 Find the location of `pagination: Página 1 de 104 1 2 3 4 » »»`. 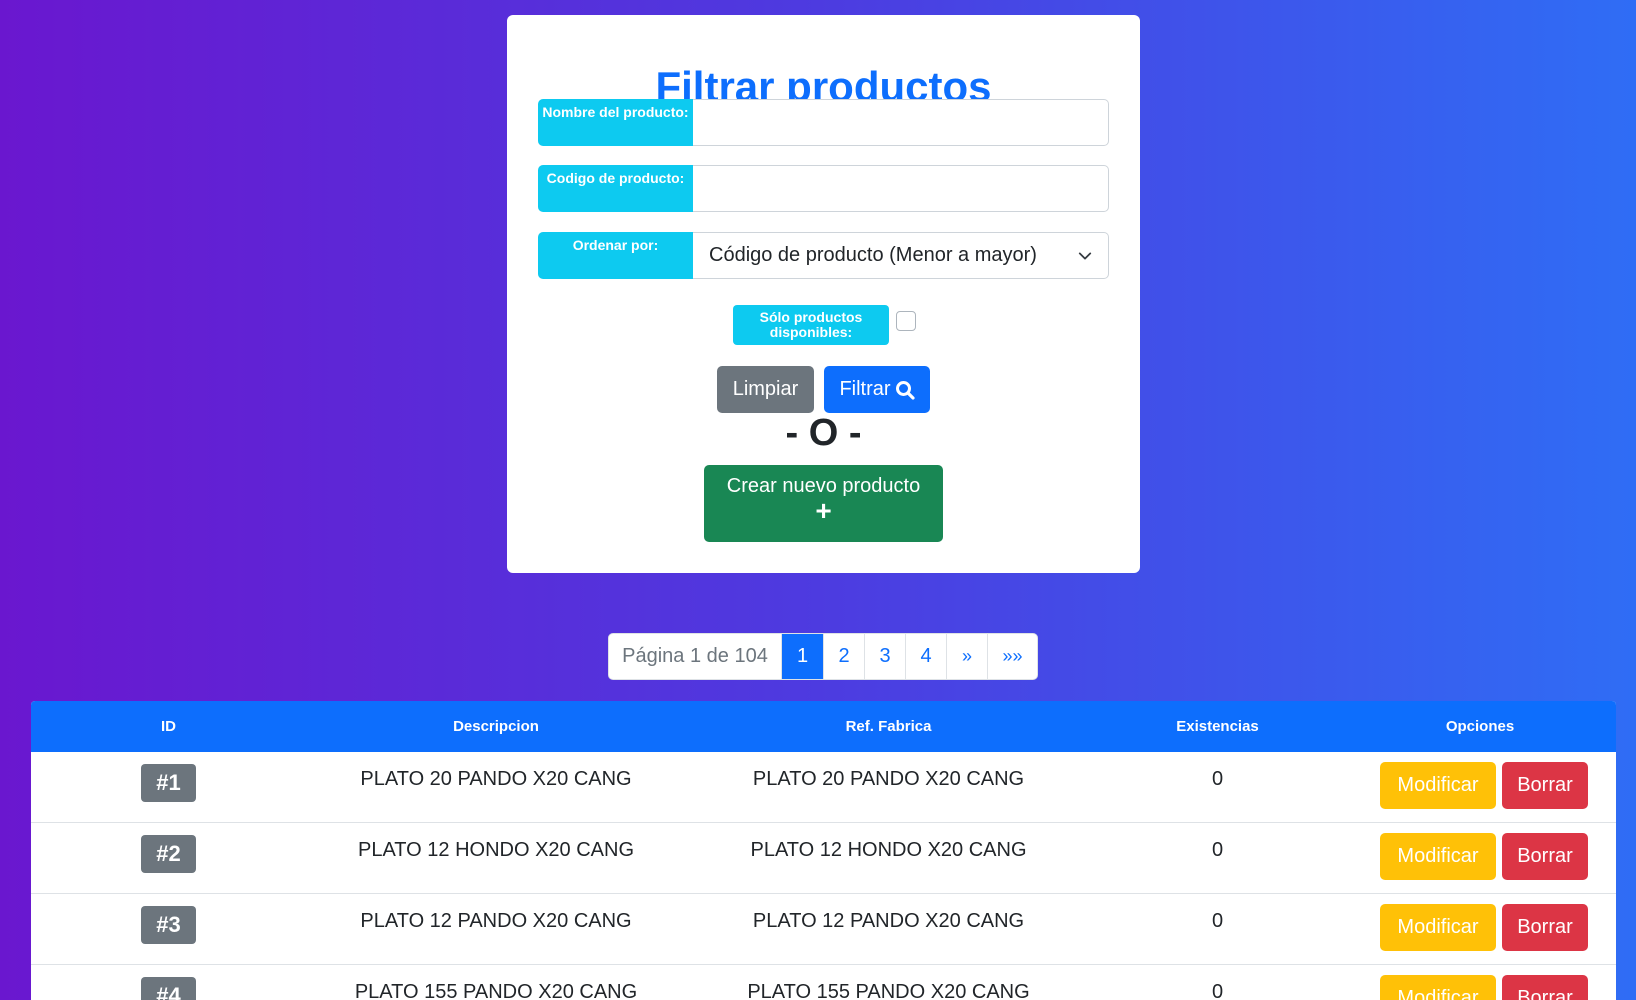

pagination: Página 1 de 104 1 2 3 4 » »» is located at coordinates (823, 656).